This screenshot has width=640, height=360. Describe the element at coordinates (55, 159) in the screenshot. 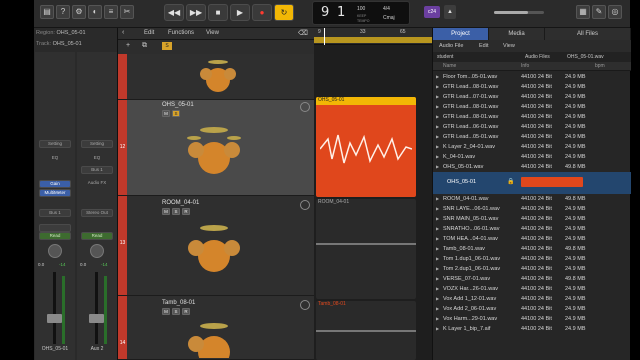

I see `eq-display: EQ` at that location.